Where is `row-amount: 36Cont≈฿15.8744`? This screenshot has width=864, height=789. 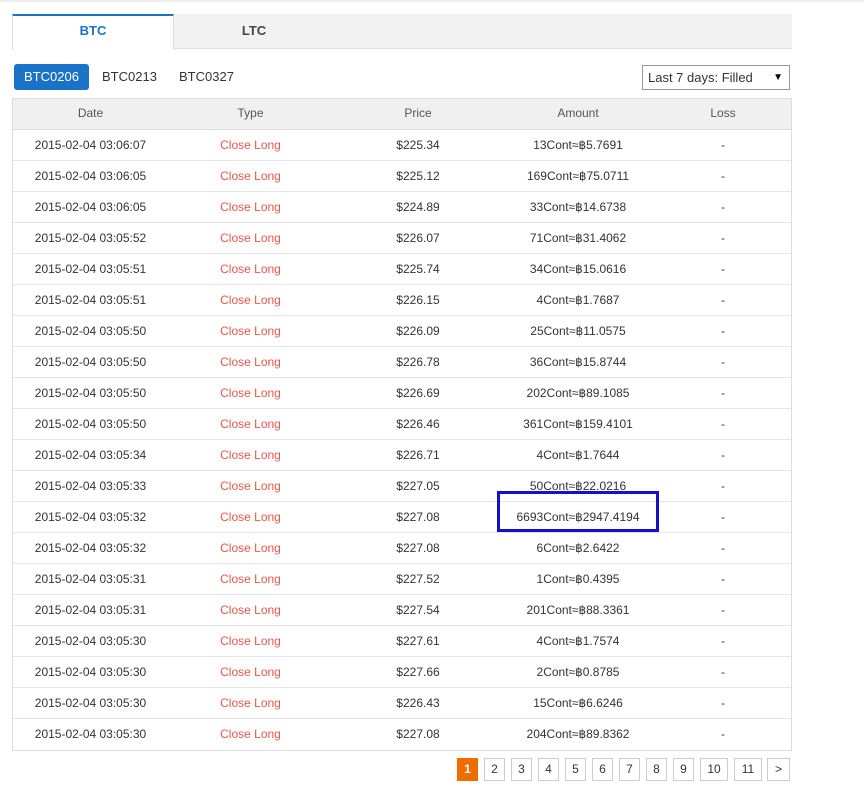
row-amount: 36Cont≈฿15.8744 is located at coordinates (578, 362).